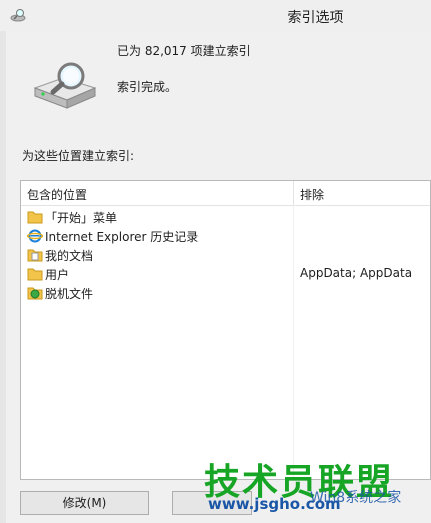  I want to click on list-item: 我的文档, so click(60, 256).